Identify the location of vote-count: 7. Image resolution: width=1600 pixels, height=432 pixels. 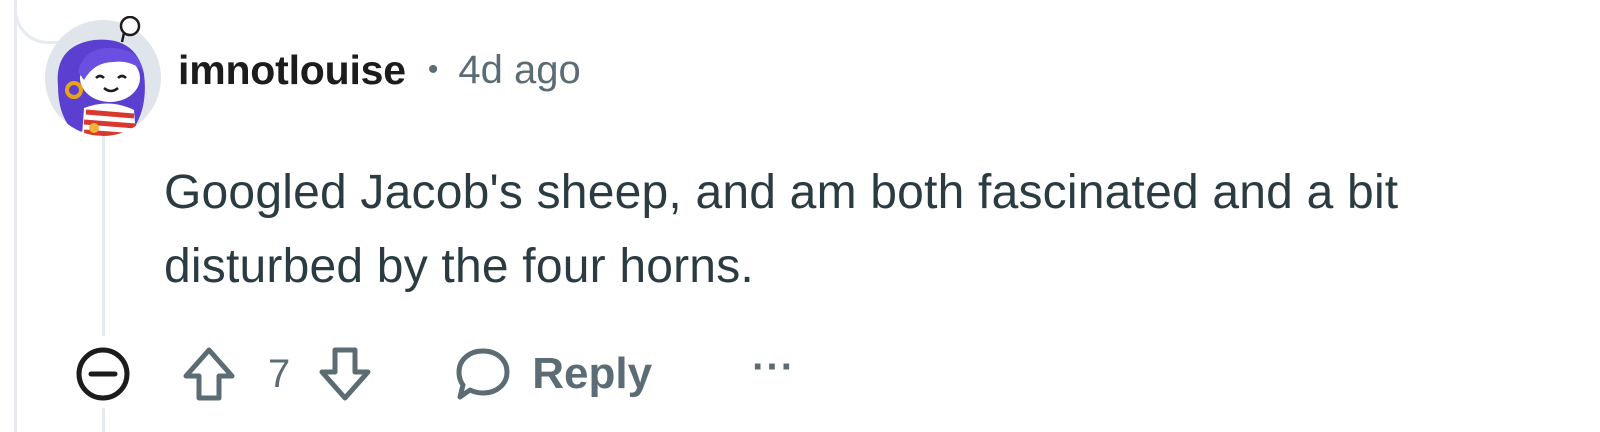
(279, 373).